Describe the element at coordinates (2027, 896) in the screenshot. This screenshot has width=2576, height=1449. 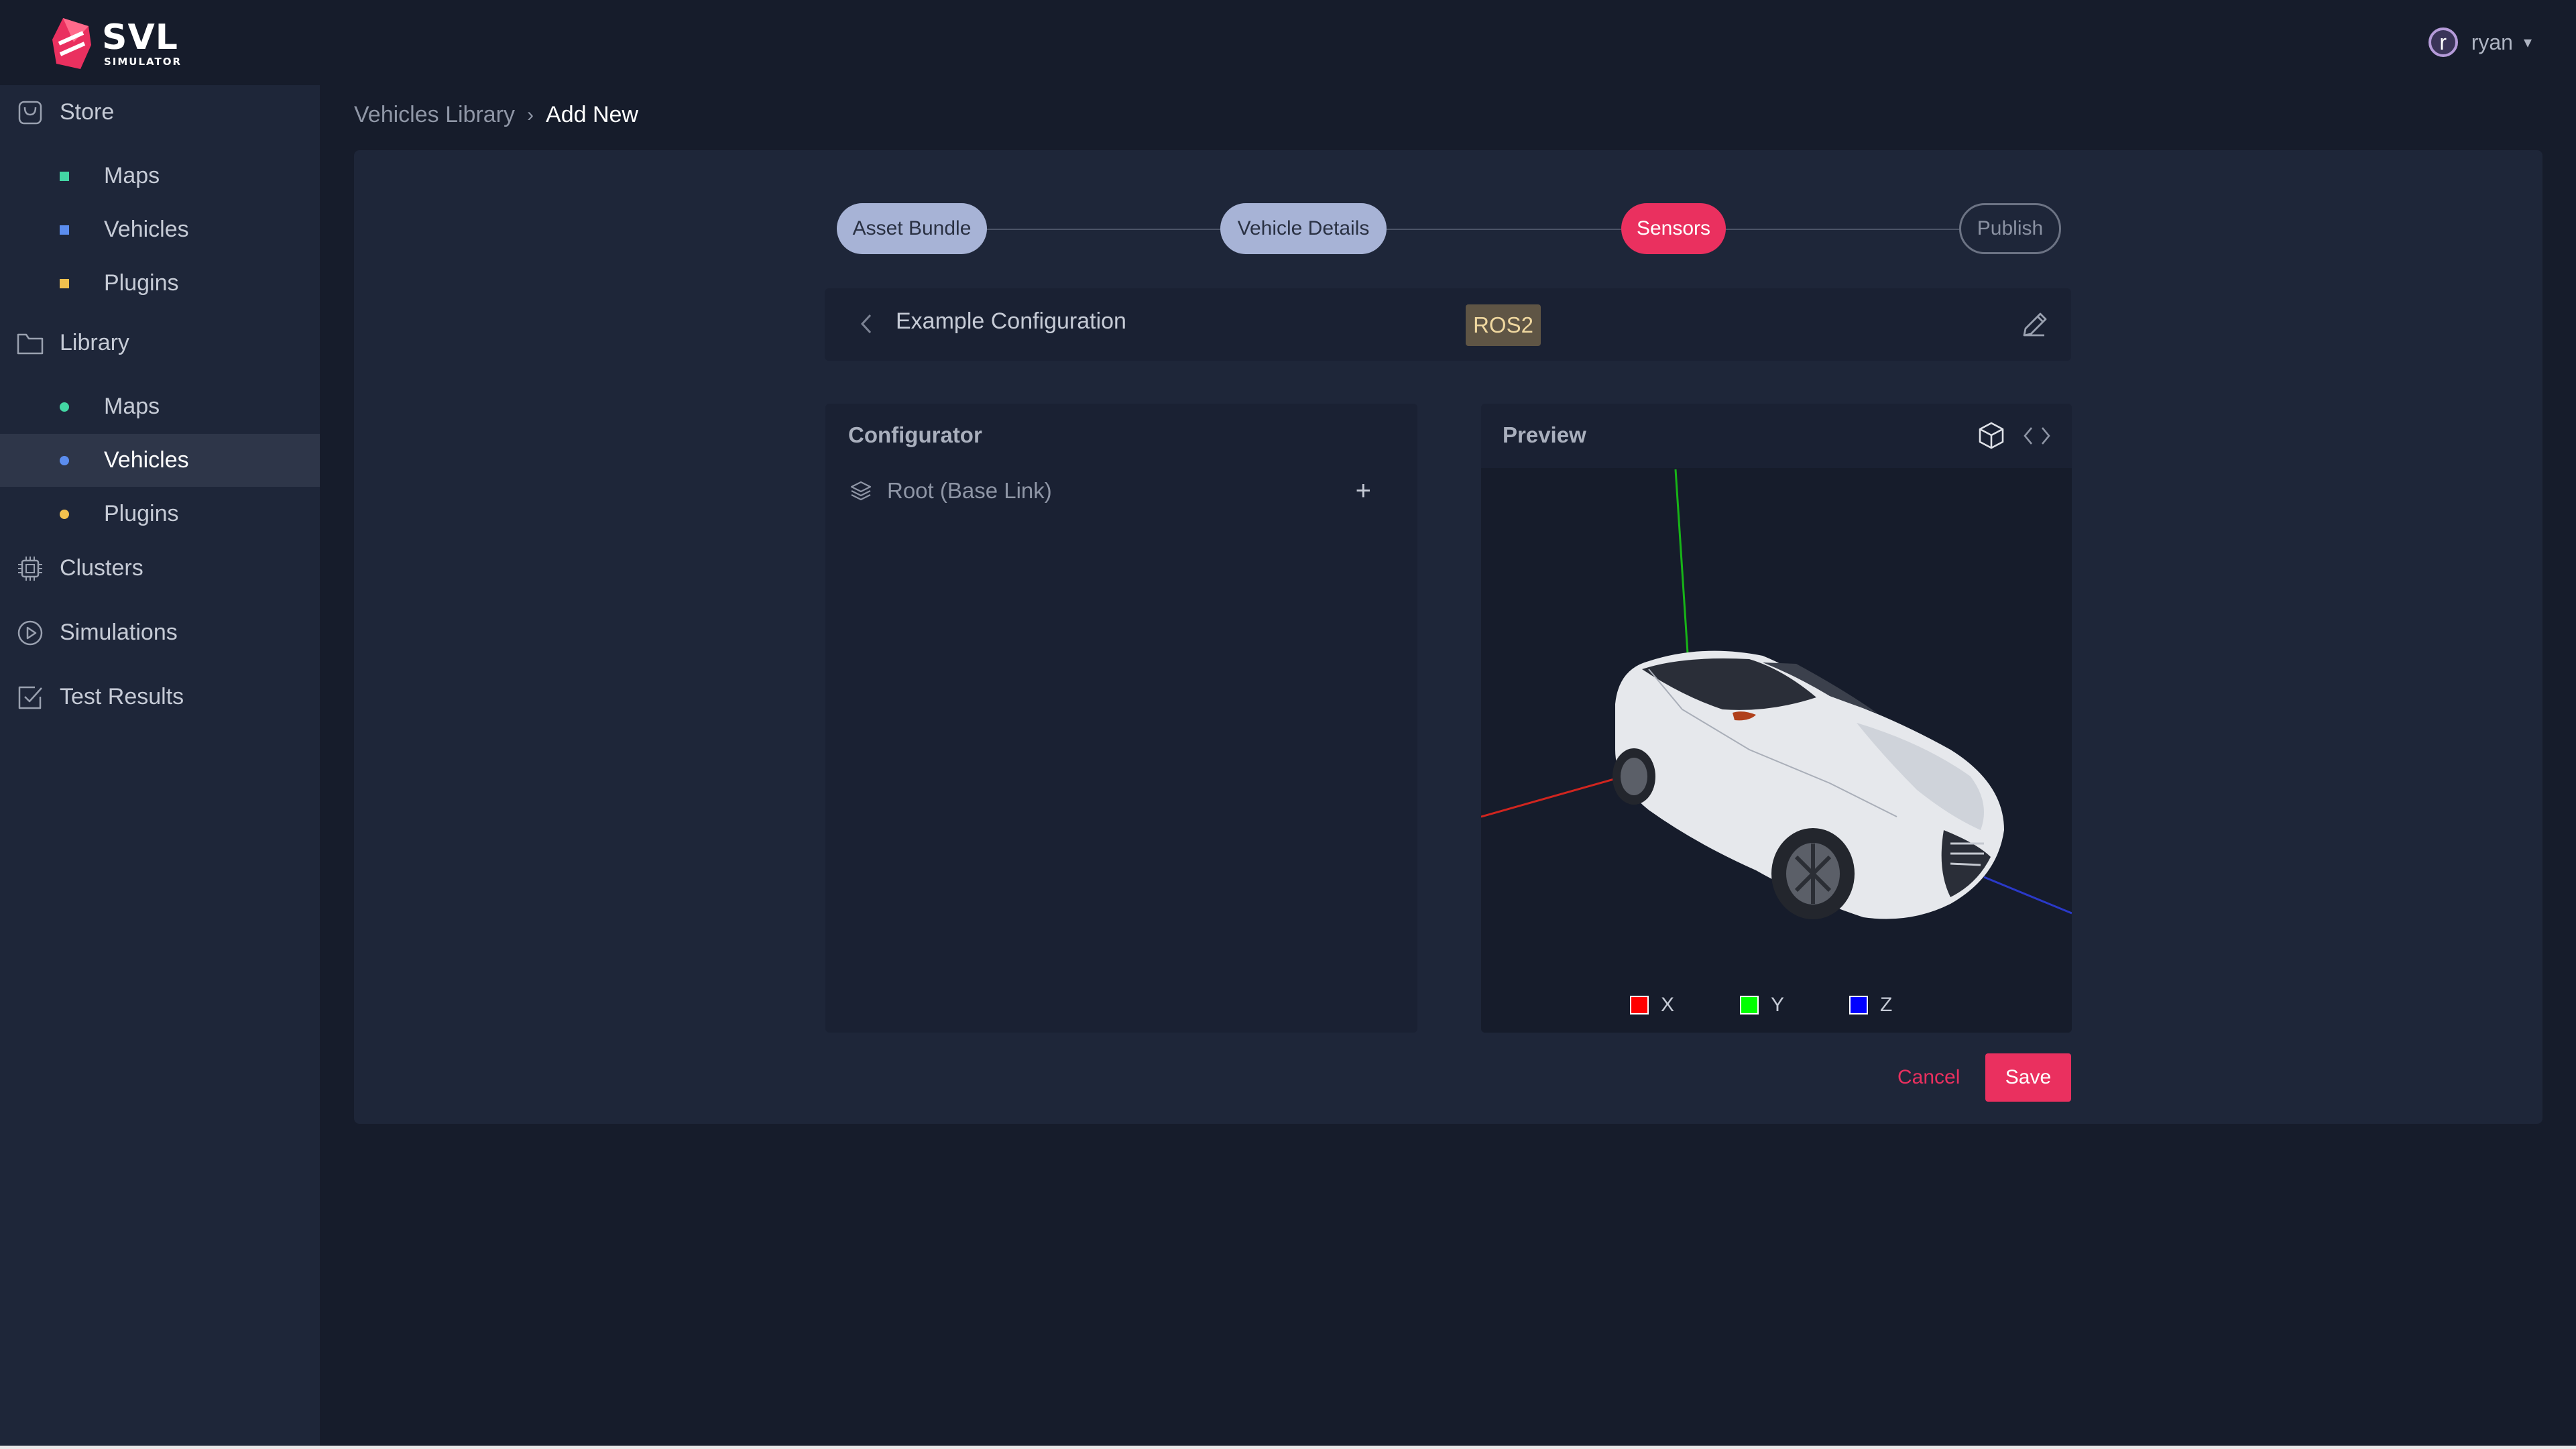
I see `z-axis-line` at that location.